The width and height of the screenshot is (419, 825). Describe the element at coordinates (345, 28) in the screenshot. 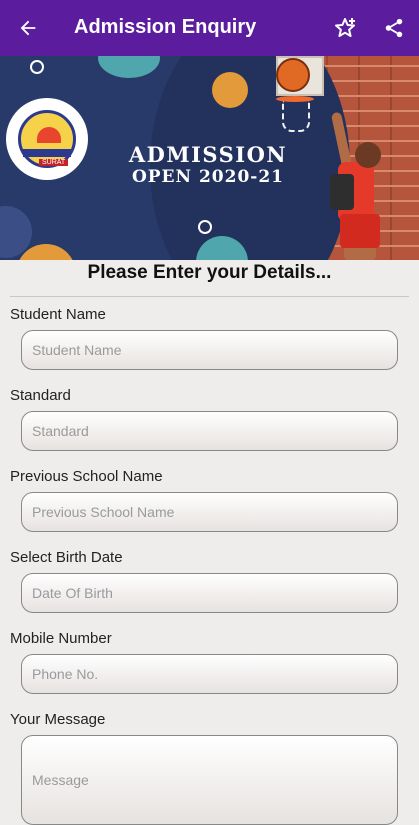

I see `star-add-icon` at that location.